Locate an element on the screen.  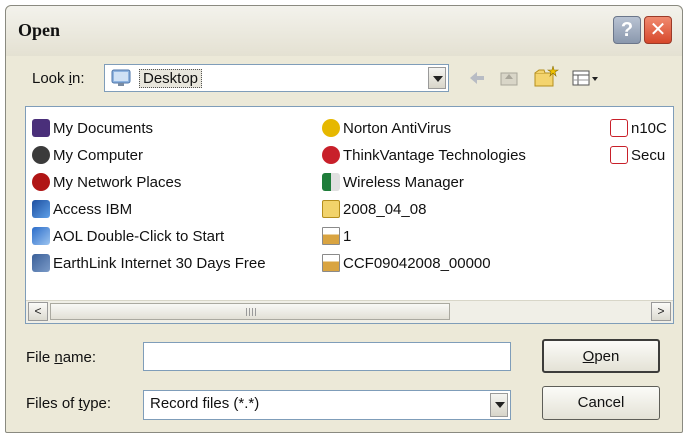
thinkvantage-icon is located at coordinates (331, 155).